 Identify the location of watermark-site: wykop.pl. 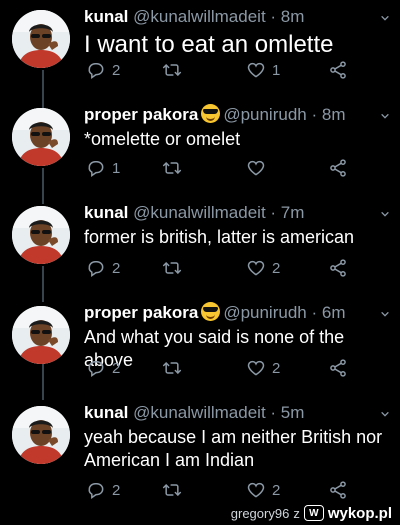
(359, 513).